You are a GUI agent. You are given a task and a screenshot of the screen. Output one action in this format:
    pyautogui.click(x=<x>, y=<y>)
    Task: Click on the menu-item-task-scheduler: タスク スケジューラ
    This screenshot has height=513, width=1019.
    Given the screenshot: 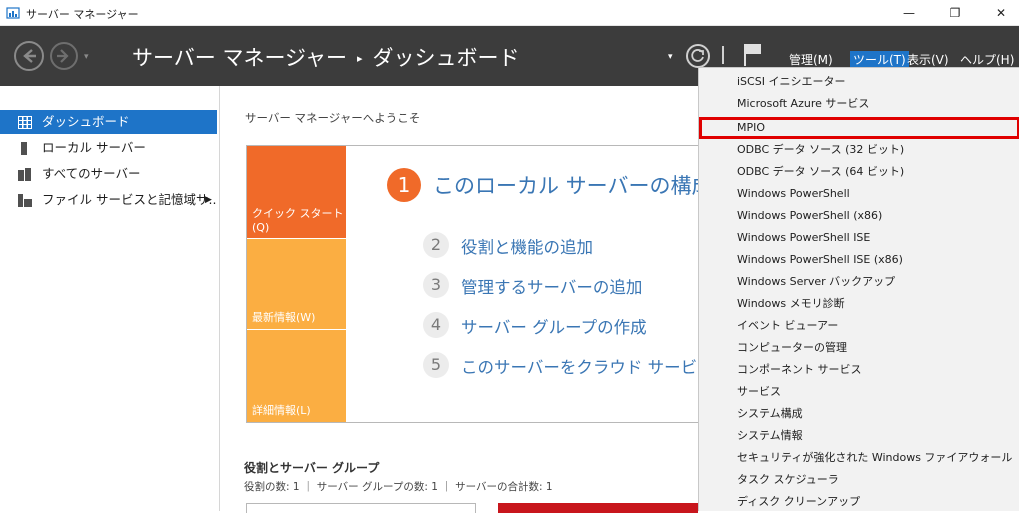 What is the action you would take?
    pyautogui.click(x=859, y=480)
    